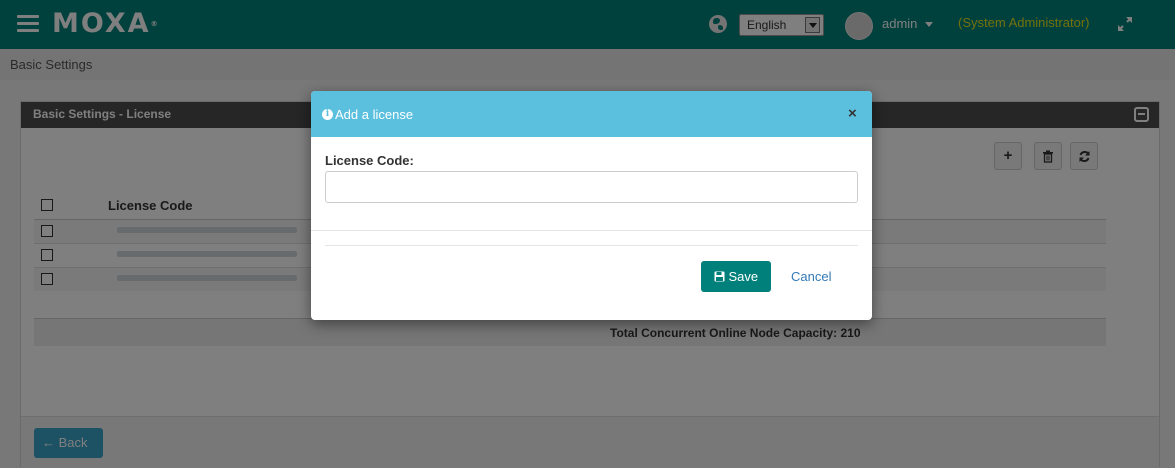 The width and height of the screenshot is (1175, 468). I want to click on dialog-header: i Add a license ×, so click(591, 114).